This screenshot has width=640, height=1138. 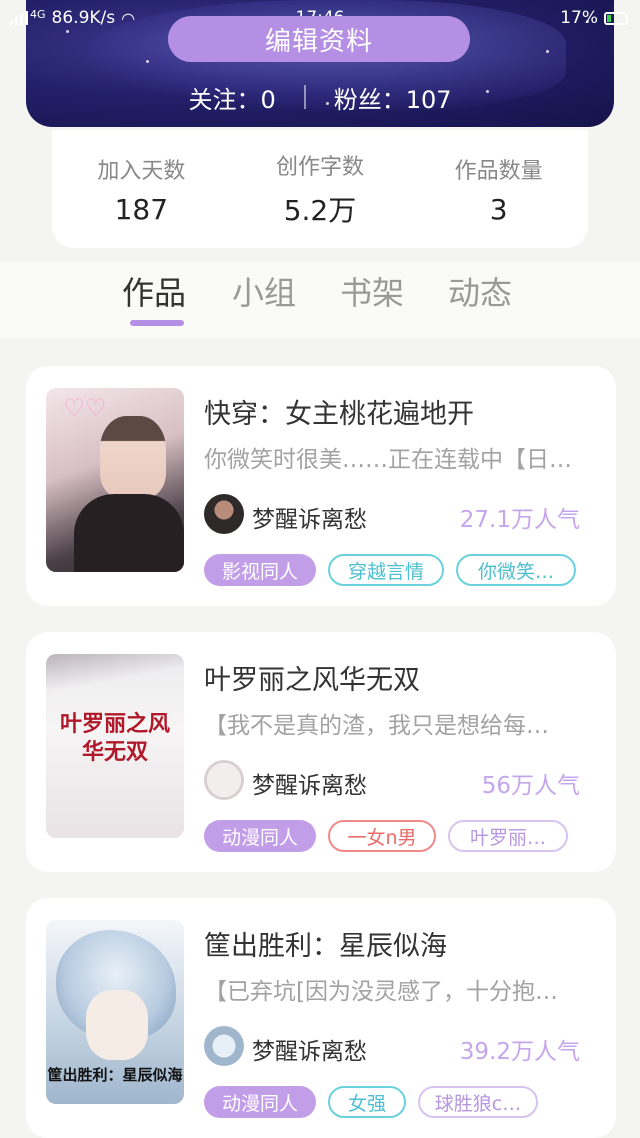 What do you see at coordinates (154, 291) in the screenshot?
I see `tab-works: 作品` at bounding box center [154, 291].